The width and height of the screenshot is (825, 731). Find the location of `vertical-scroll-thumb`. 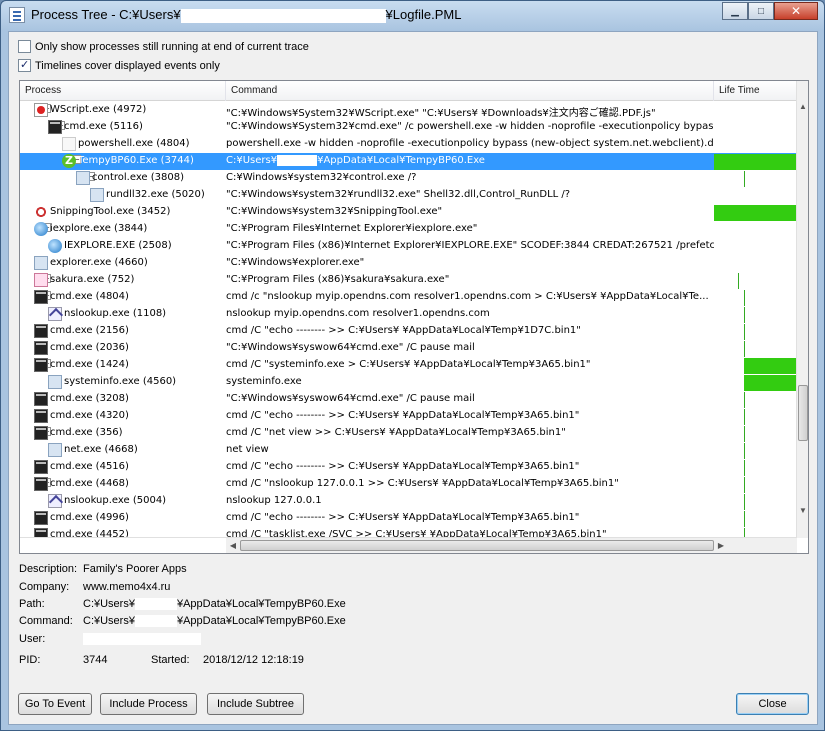

vertical-scroll-thumb is located at coordinates (803, 413).